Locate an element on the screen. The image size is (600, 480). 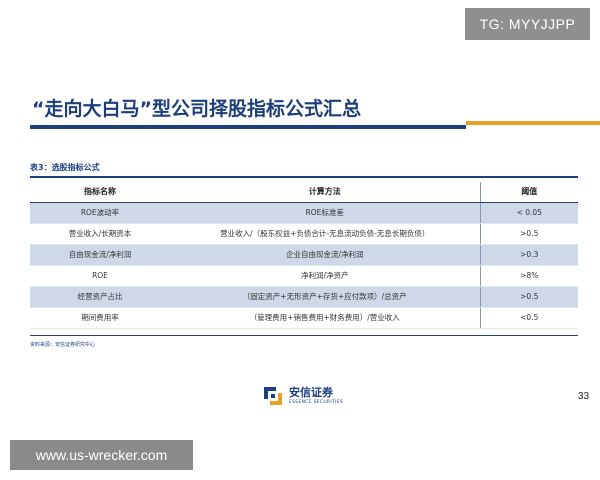
logo-name-en: ESSENCE SECURITIES is located at coordinates (316, 402).